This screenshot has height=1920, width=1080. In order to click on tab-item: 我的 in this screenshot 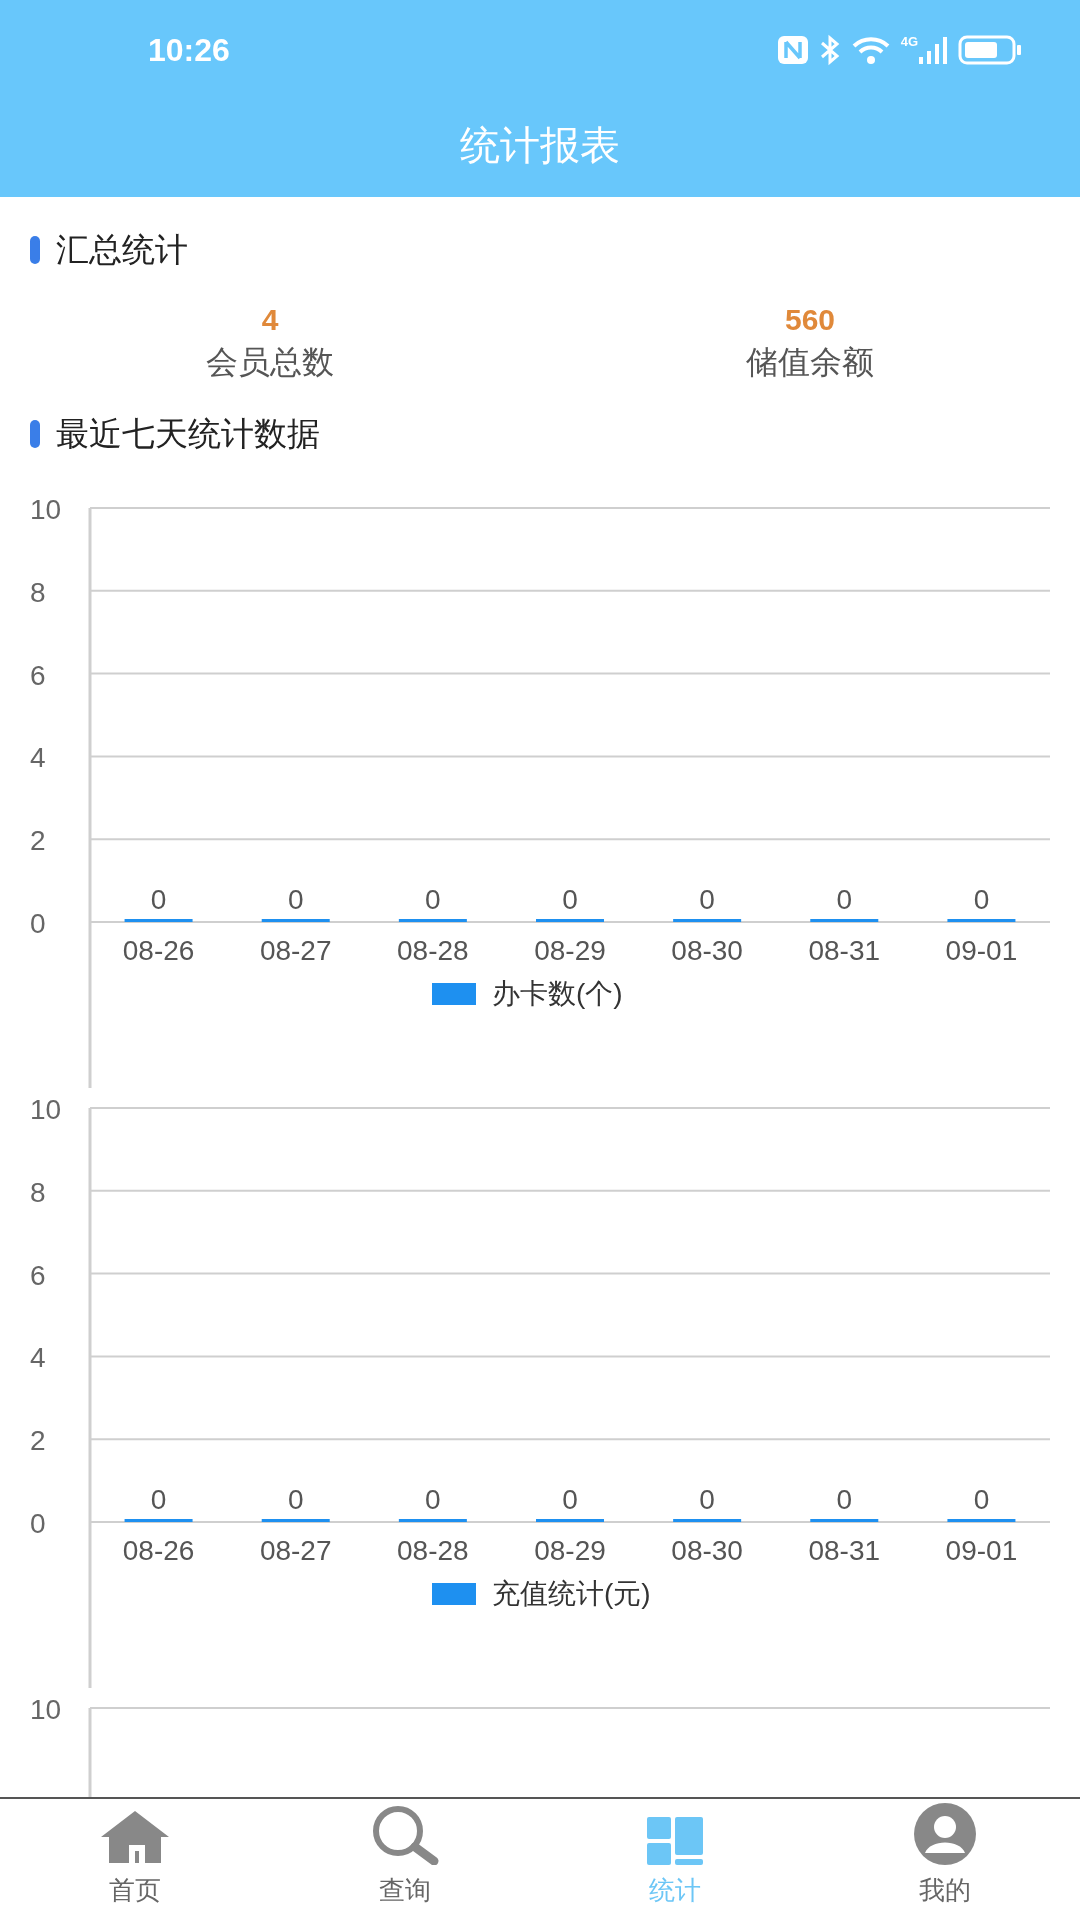, I will do `click(945, 1859)`.